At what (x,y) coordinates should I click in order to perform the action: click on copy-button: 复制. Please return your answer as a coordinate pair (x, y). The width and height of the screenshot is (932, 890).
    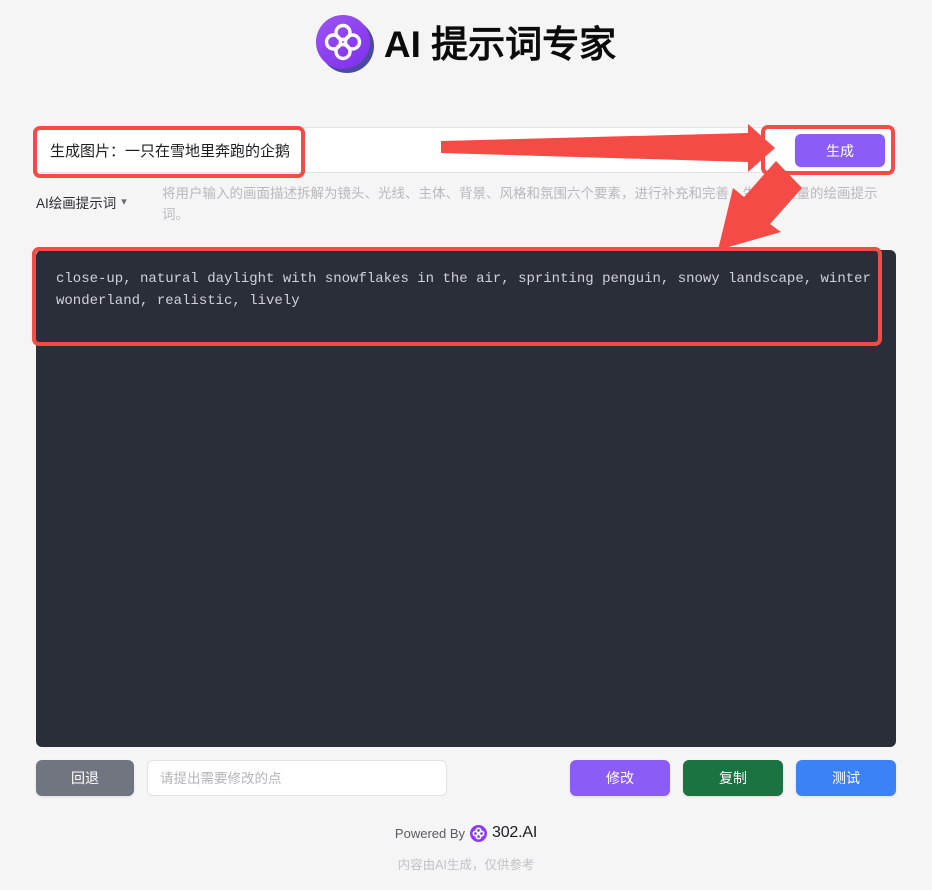
    Looking at the image, I should click on (733, 778).